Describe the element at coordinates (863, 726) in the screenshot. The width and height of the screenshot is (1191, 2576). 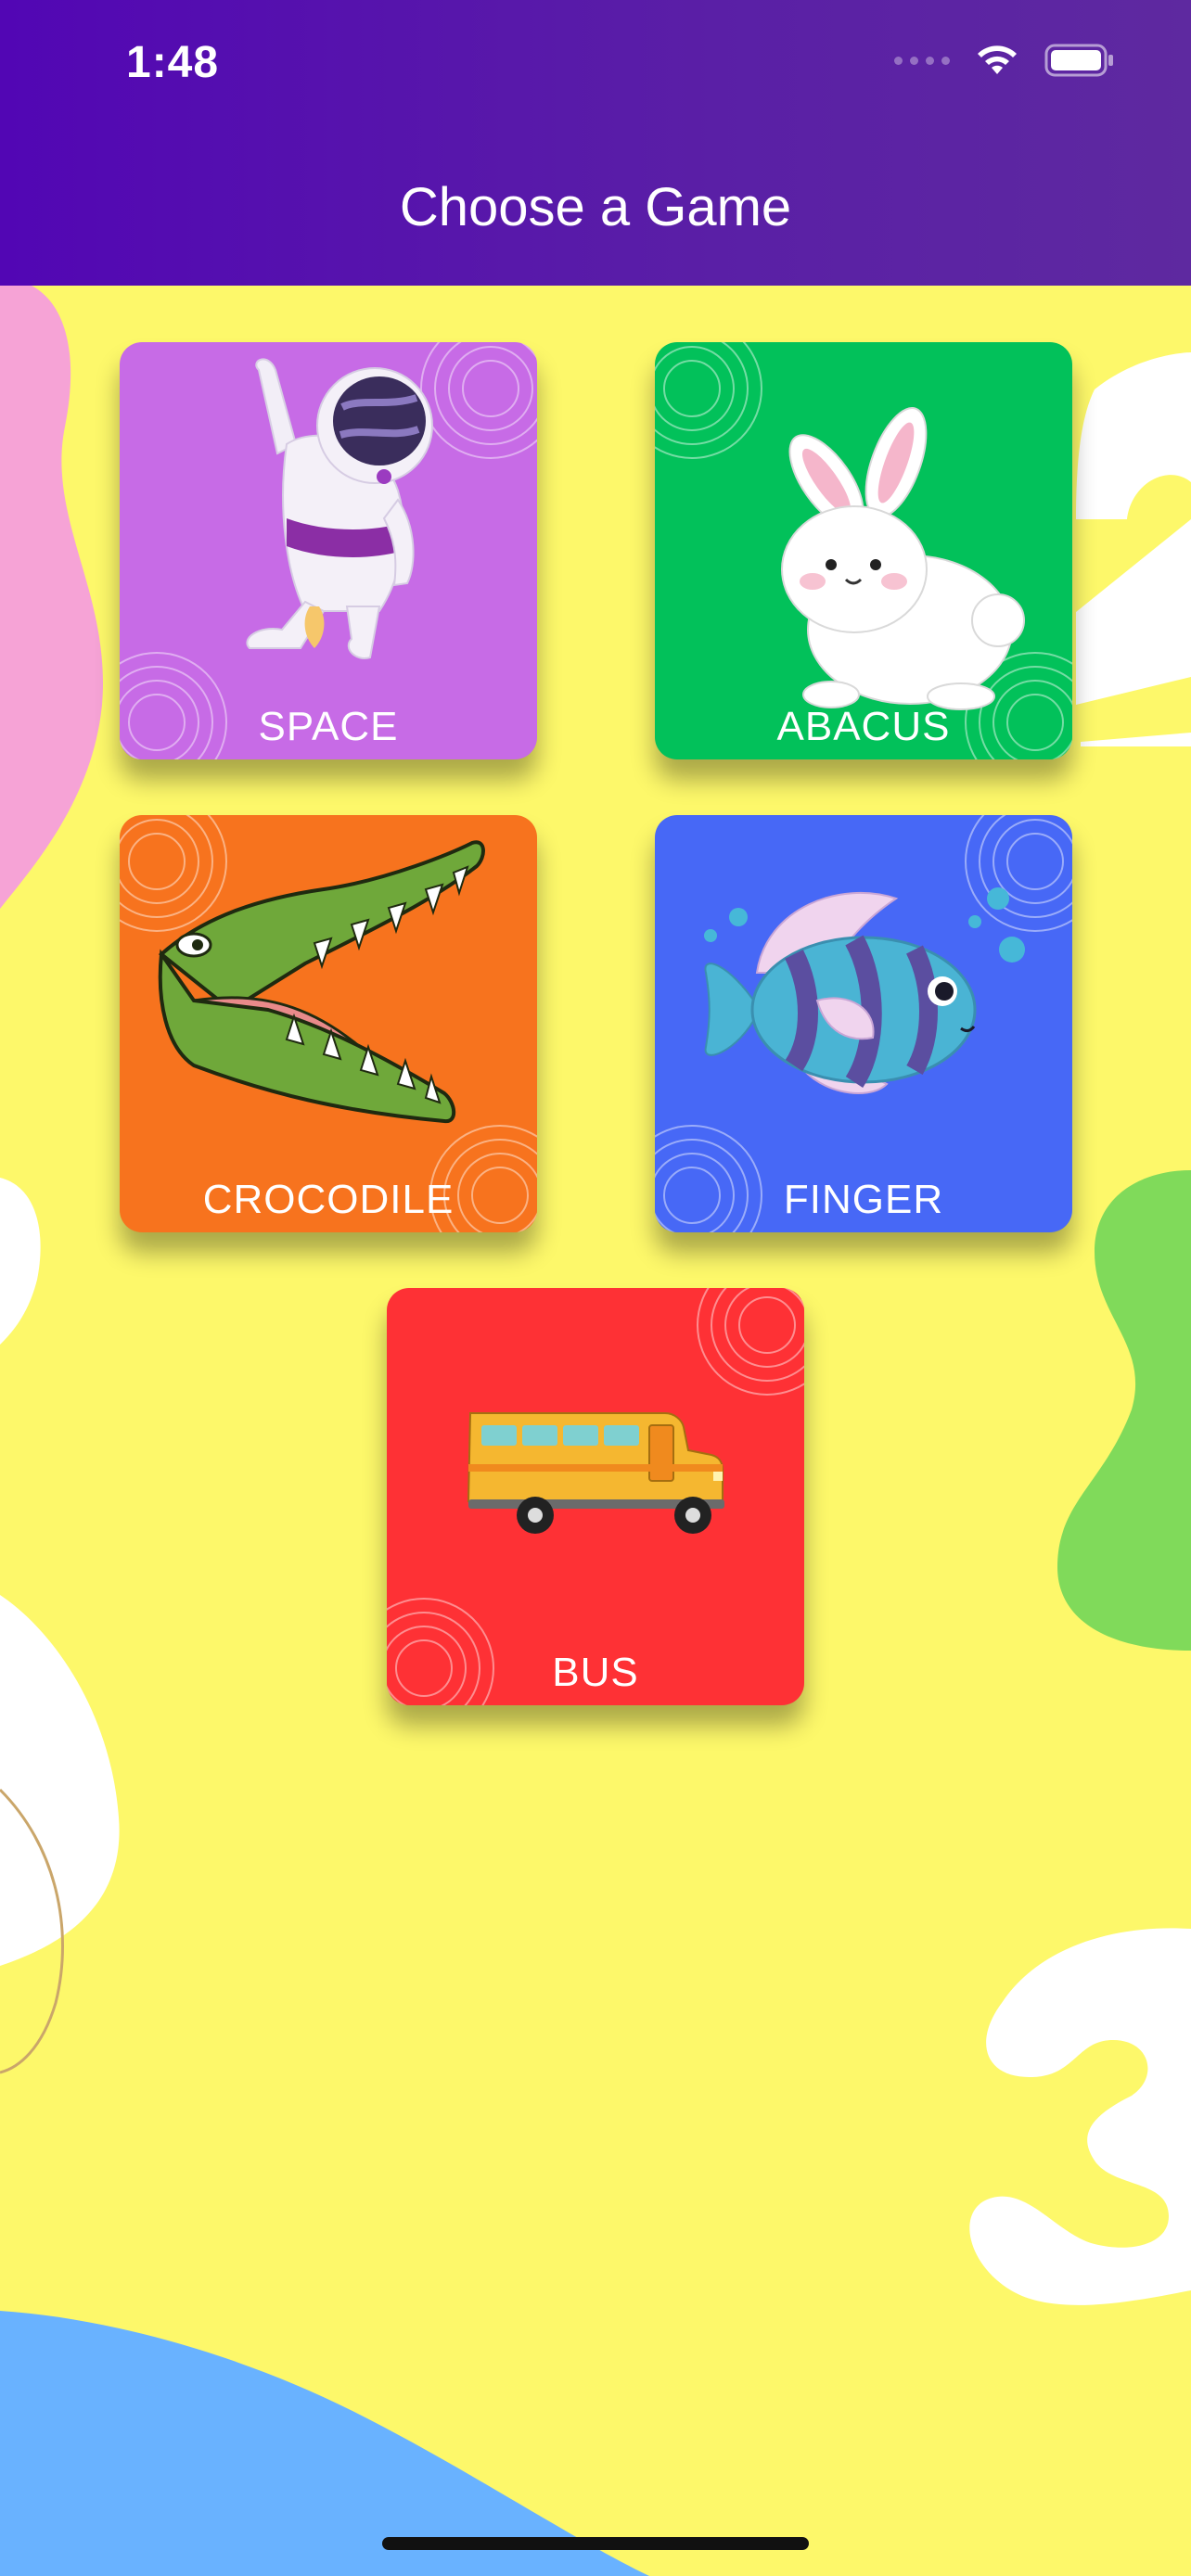
I see `game-card-label: ABACUS` at that location.